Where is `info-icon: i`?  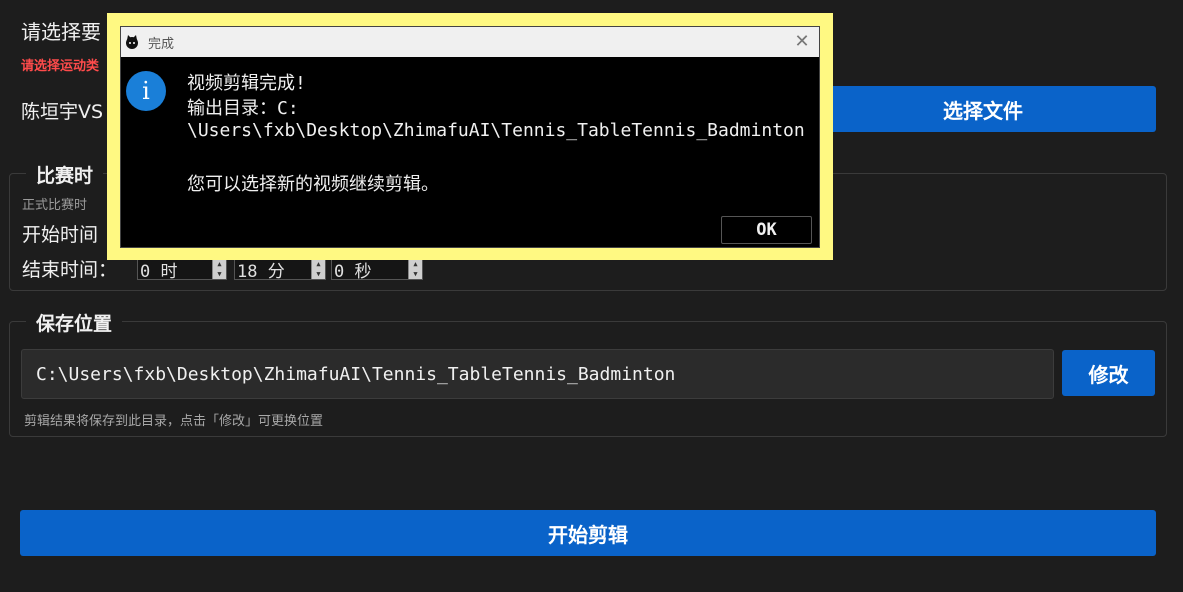
info-icon: i is located at coordinates (146, 91).